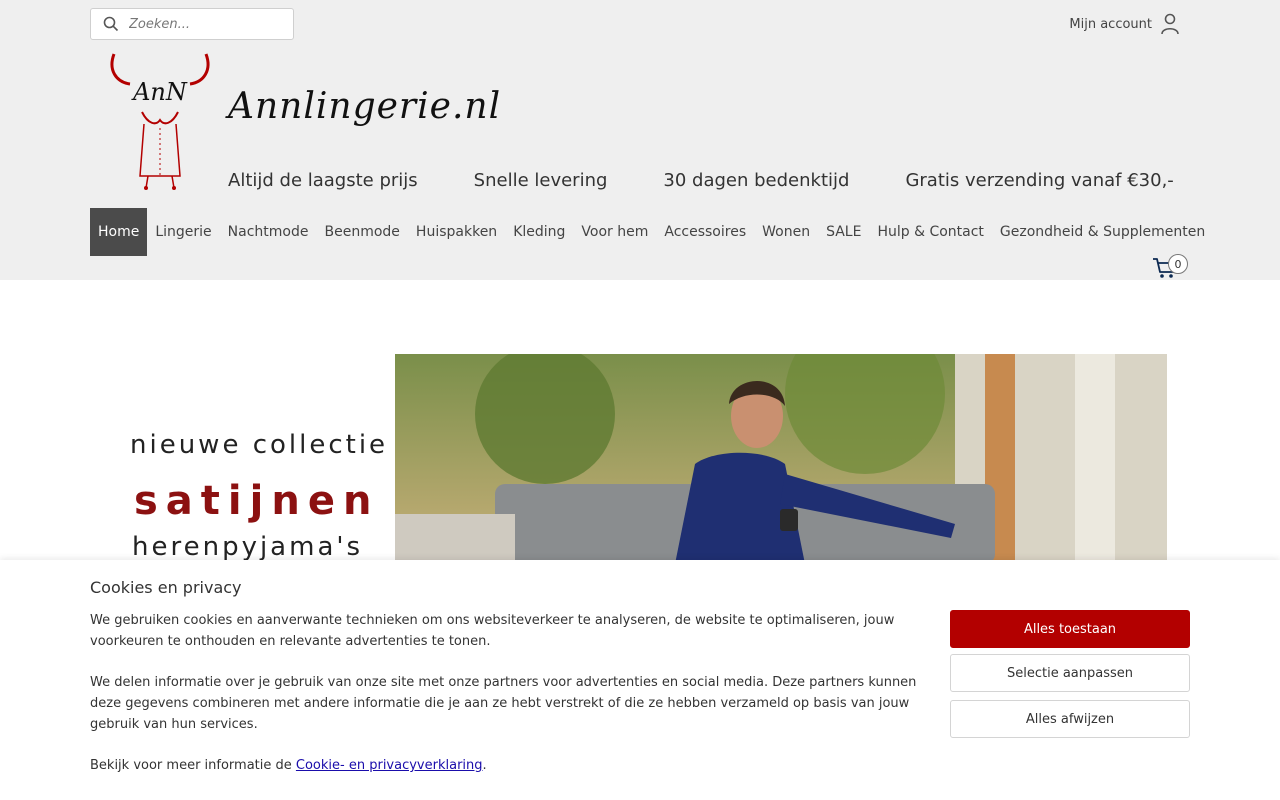 Image resolution: width=1280 pixels, height=800 pixels. I want to click on account-link: Mijn account, so click(1124, 24).